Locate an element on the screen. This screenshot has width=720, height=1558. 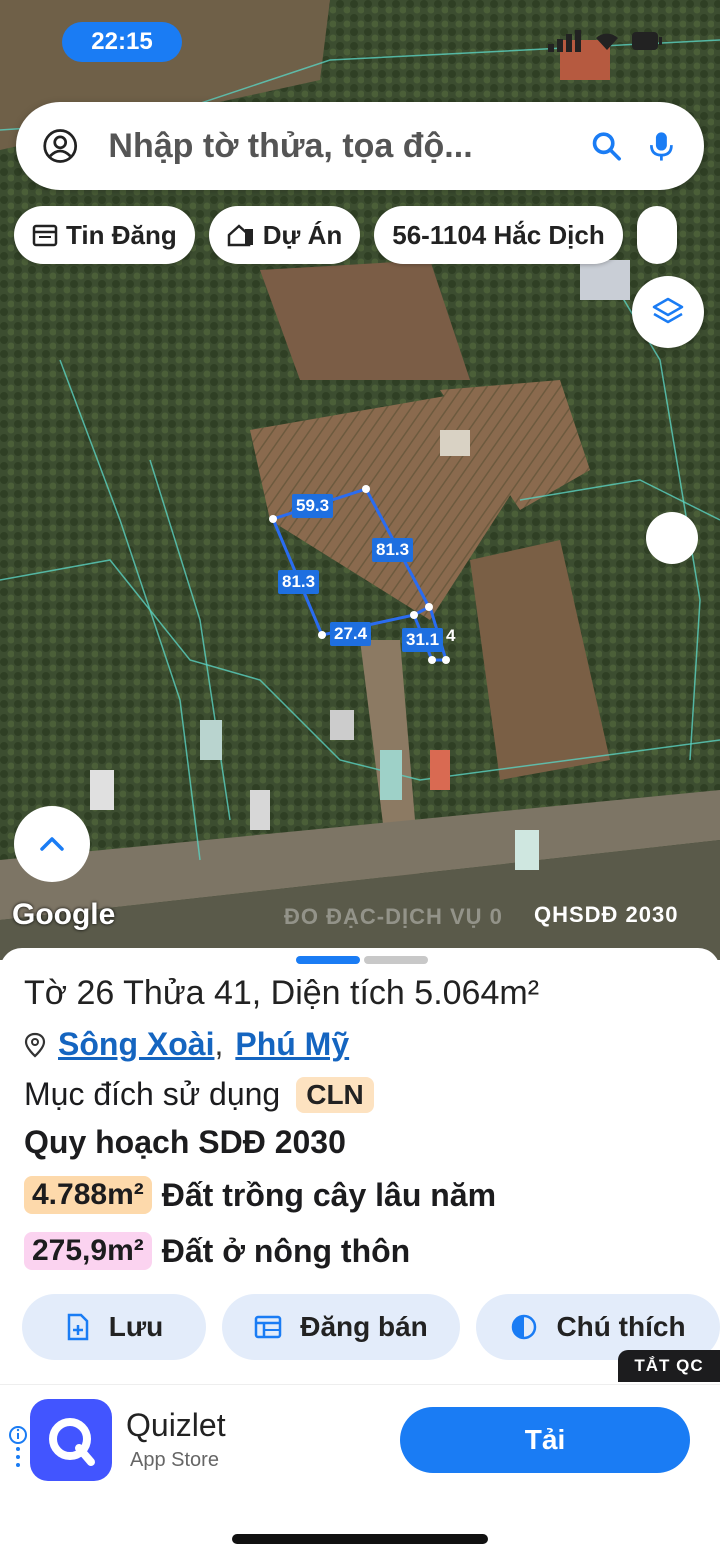
add-file-icon is located at coordinates (77, 1327).